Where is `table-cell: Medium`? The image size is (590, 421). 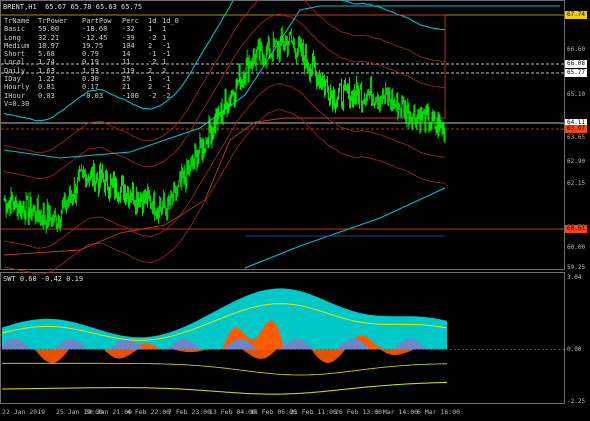 table-cell: Medium is located at coordinates (17, 45).